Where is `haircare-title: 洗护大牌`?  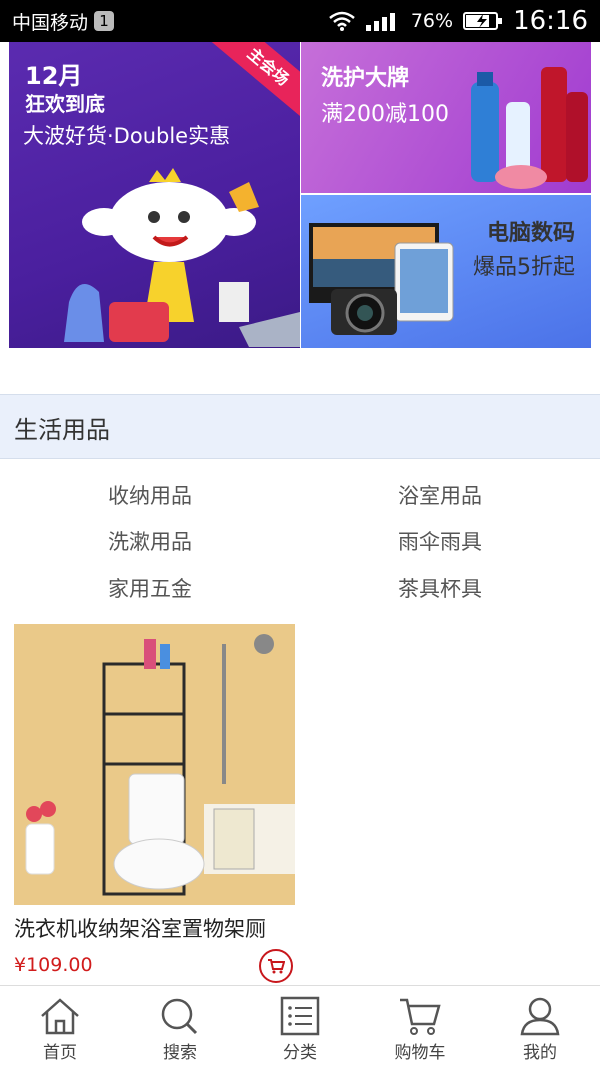 haircare-title: 洗护大牌 is located at coordinates (365, 78).